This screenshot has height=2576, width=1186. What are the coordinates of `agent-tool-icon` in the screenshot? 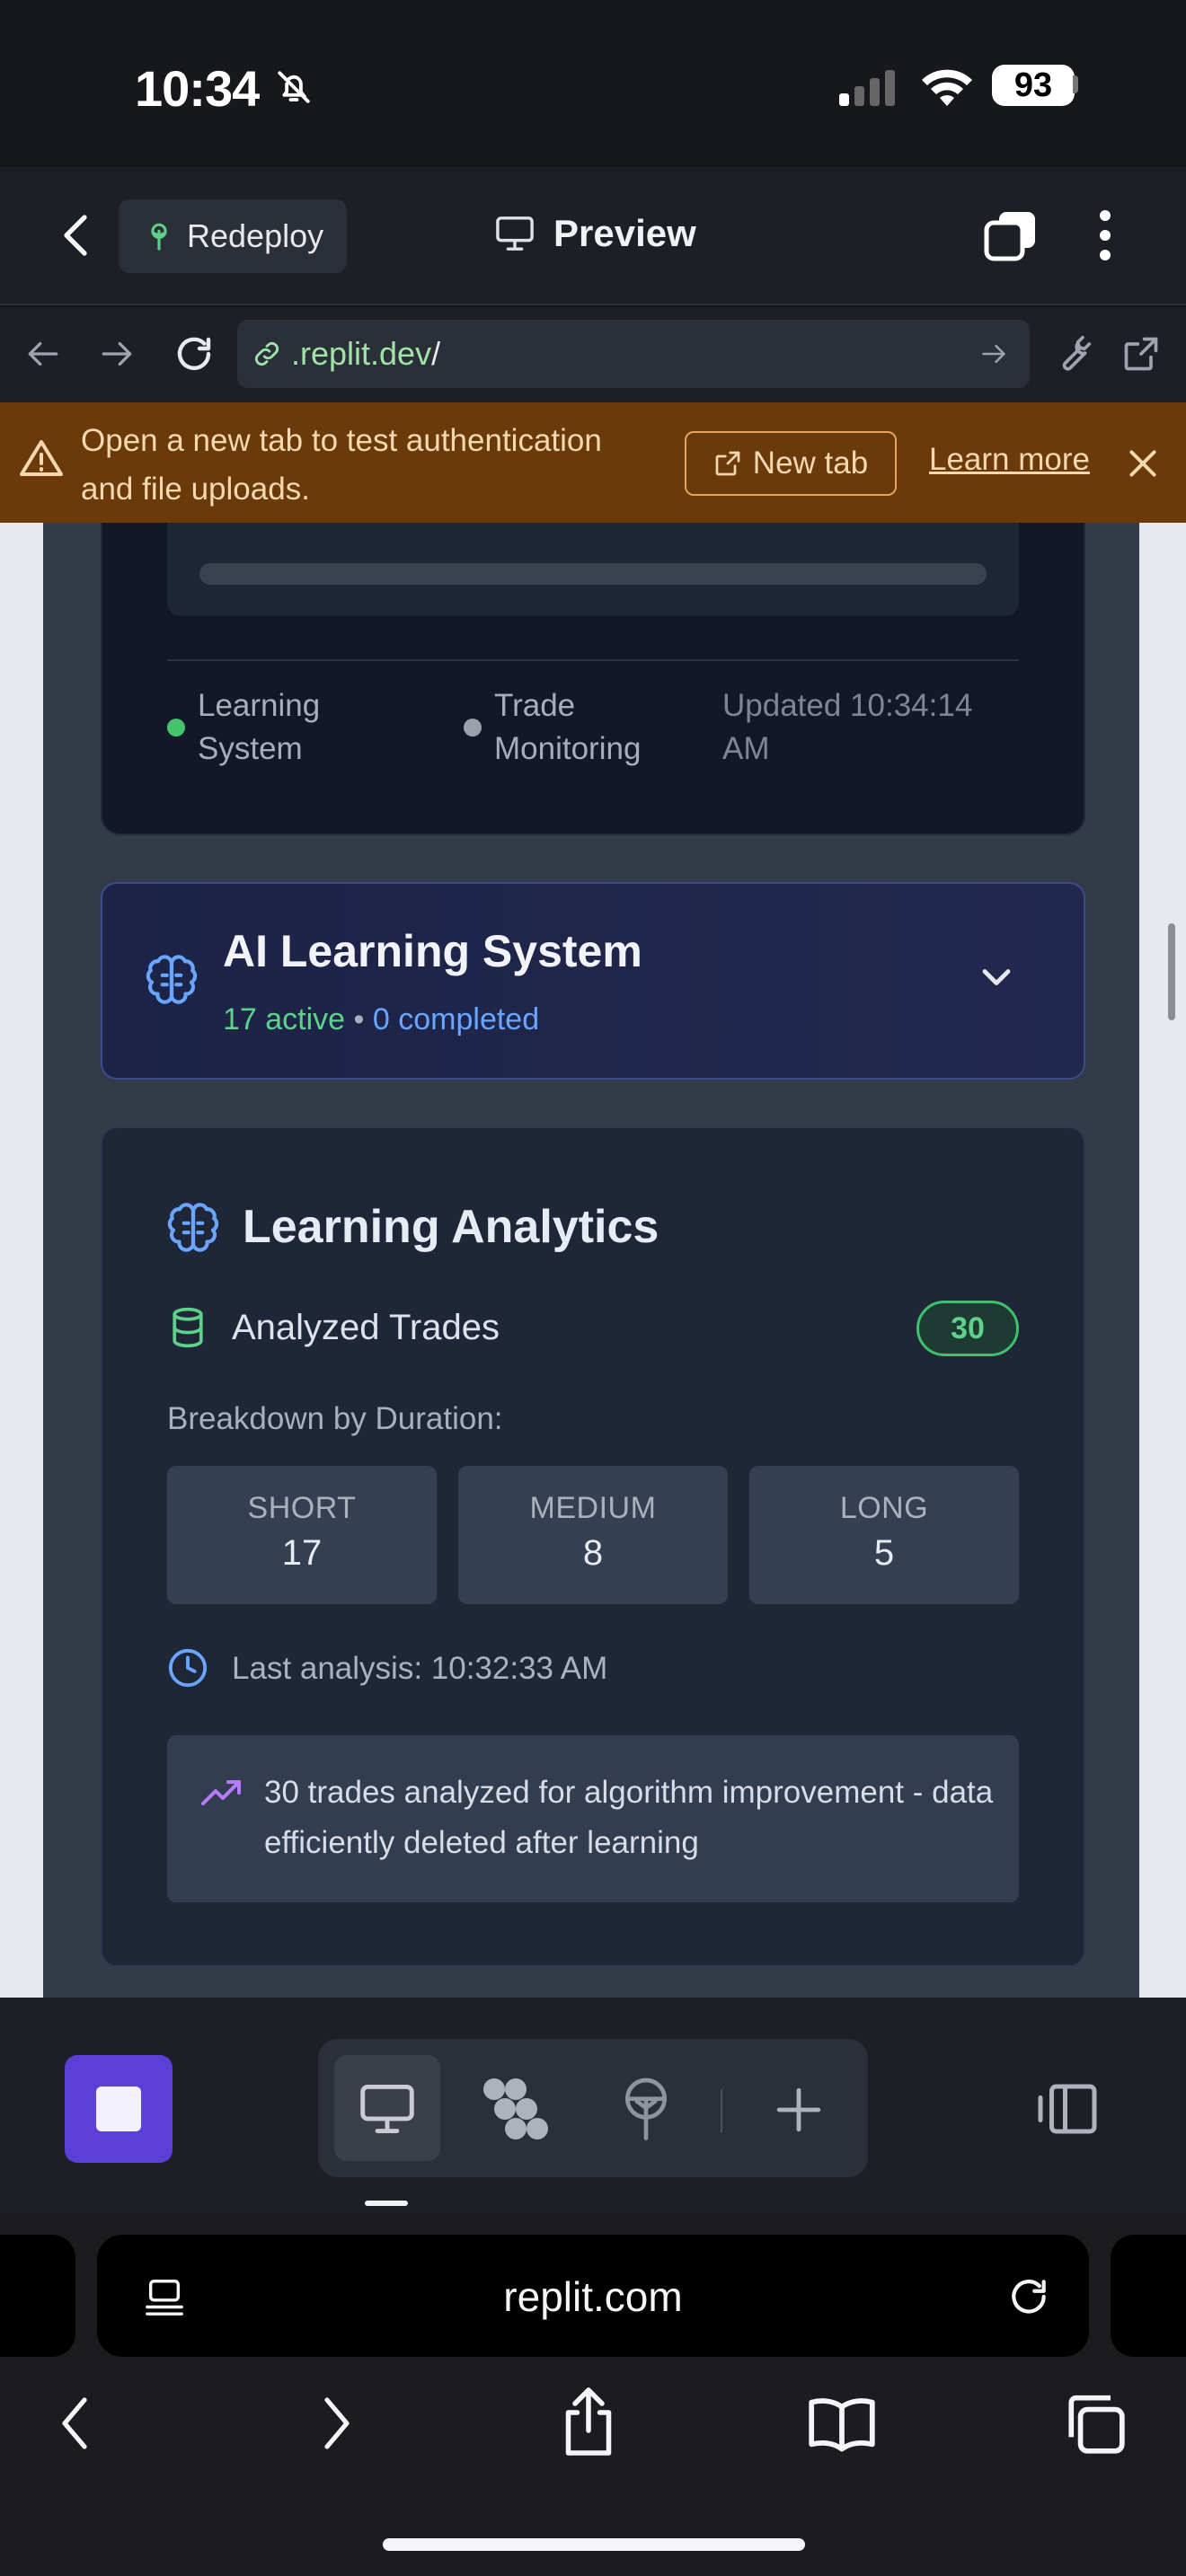 It's located at (516, 2109).